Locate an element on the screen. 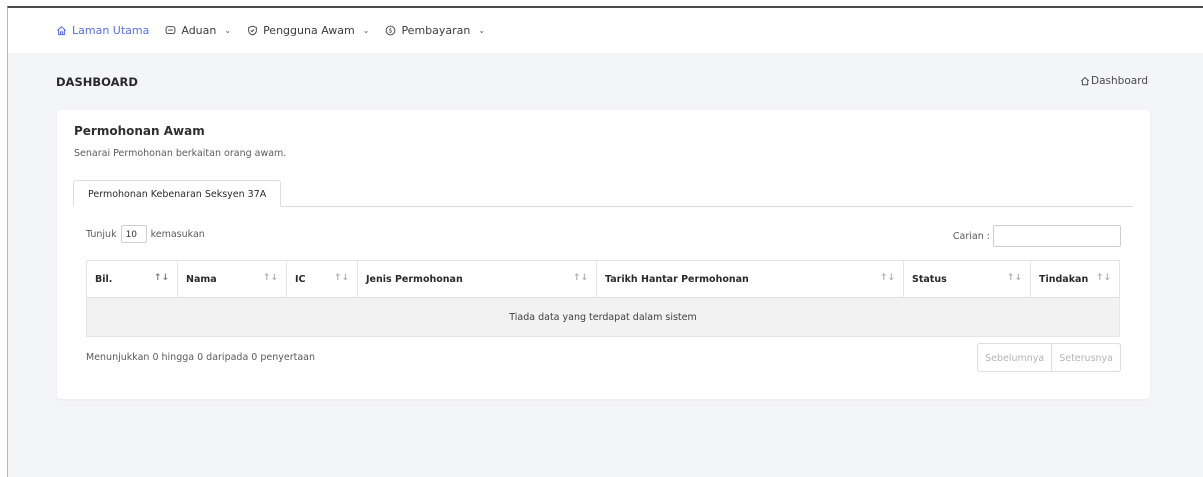 This screenshot has width=1203, height=477. pagination: Sebelumnya Seterusnya is located at coordinates (1049, 357).